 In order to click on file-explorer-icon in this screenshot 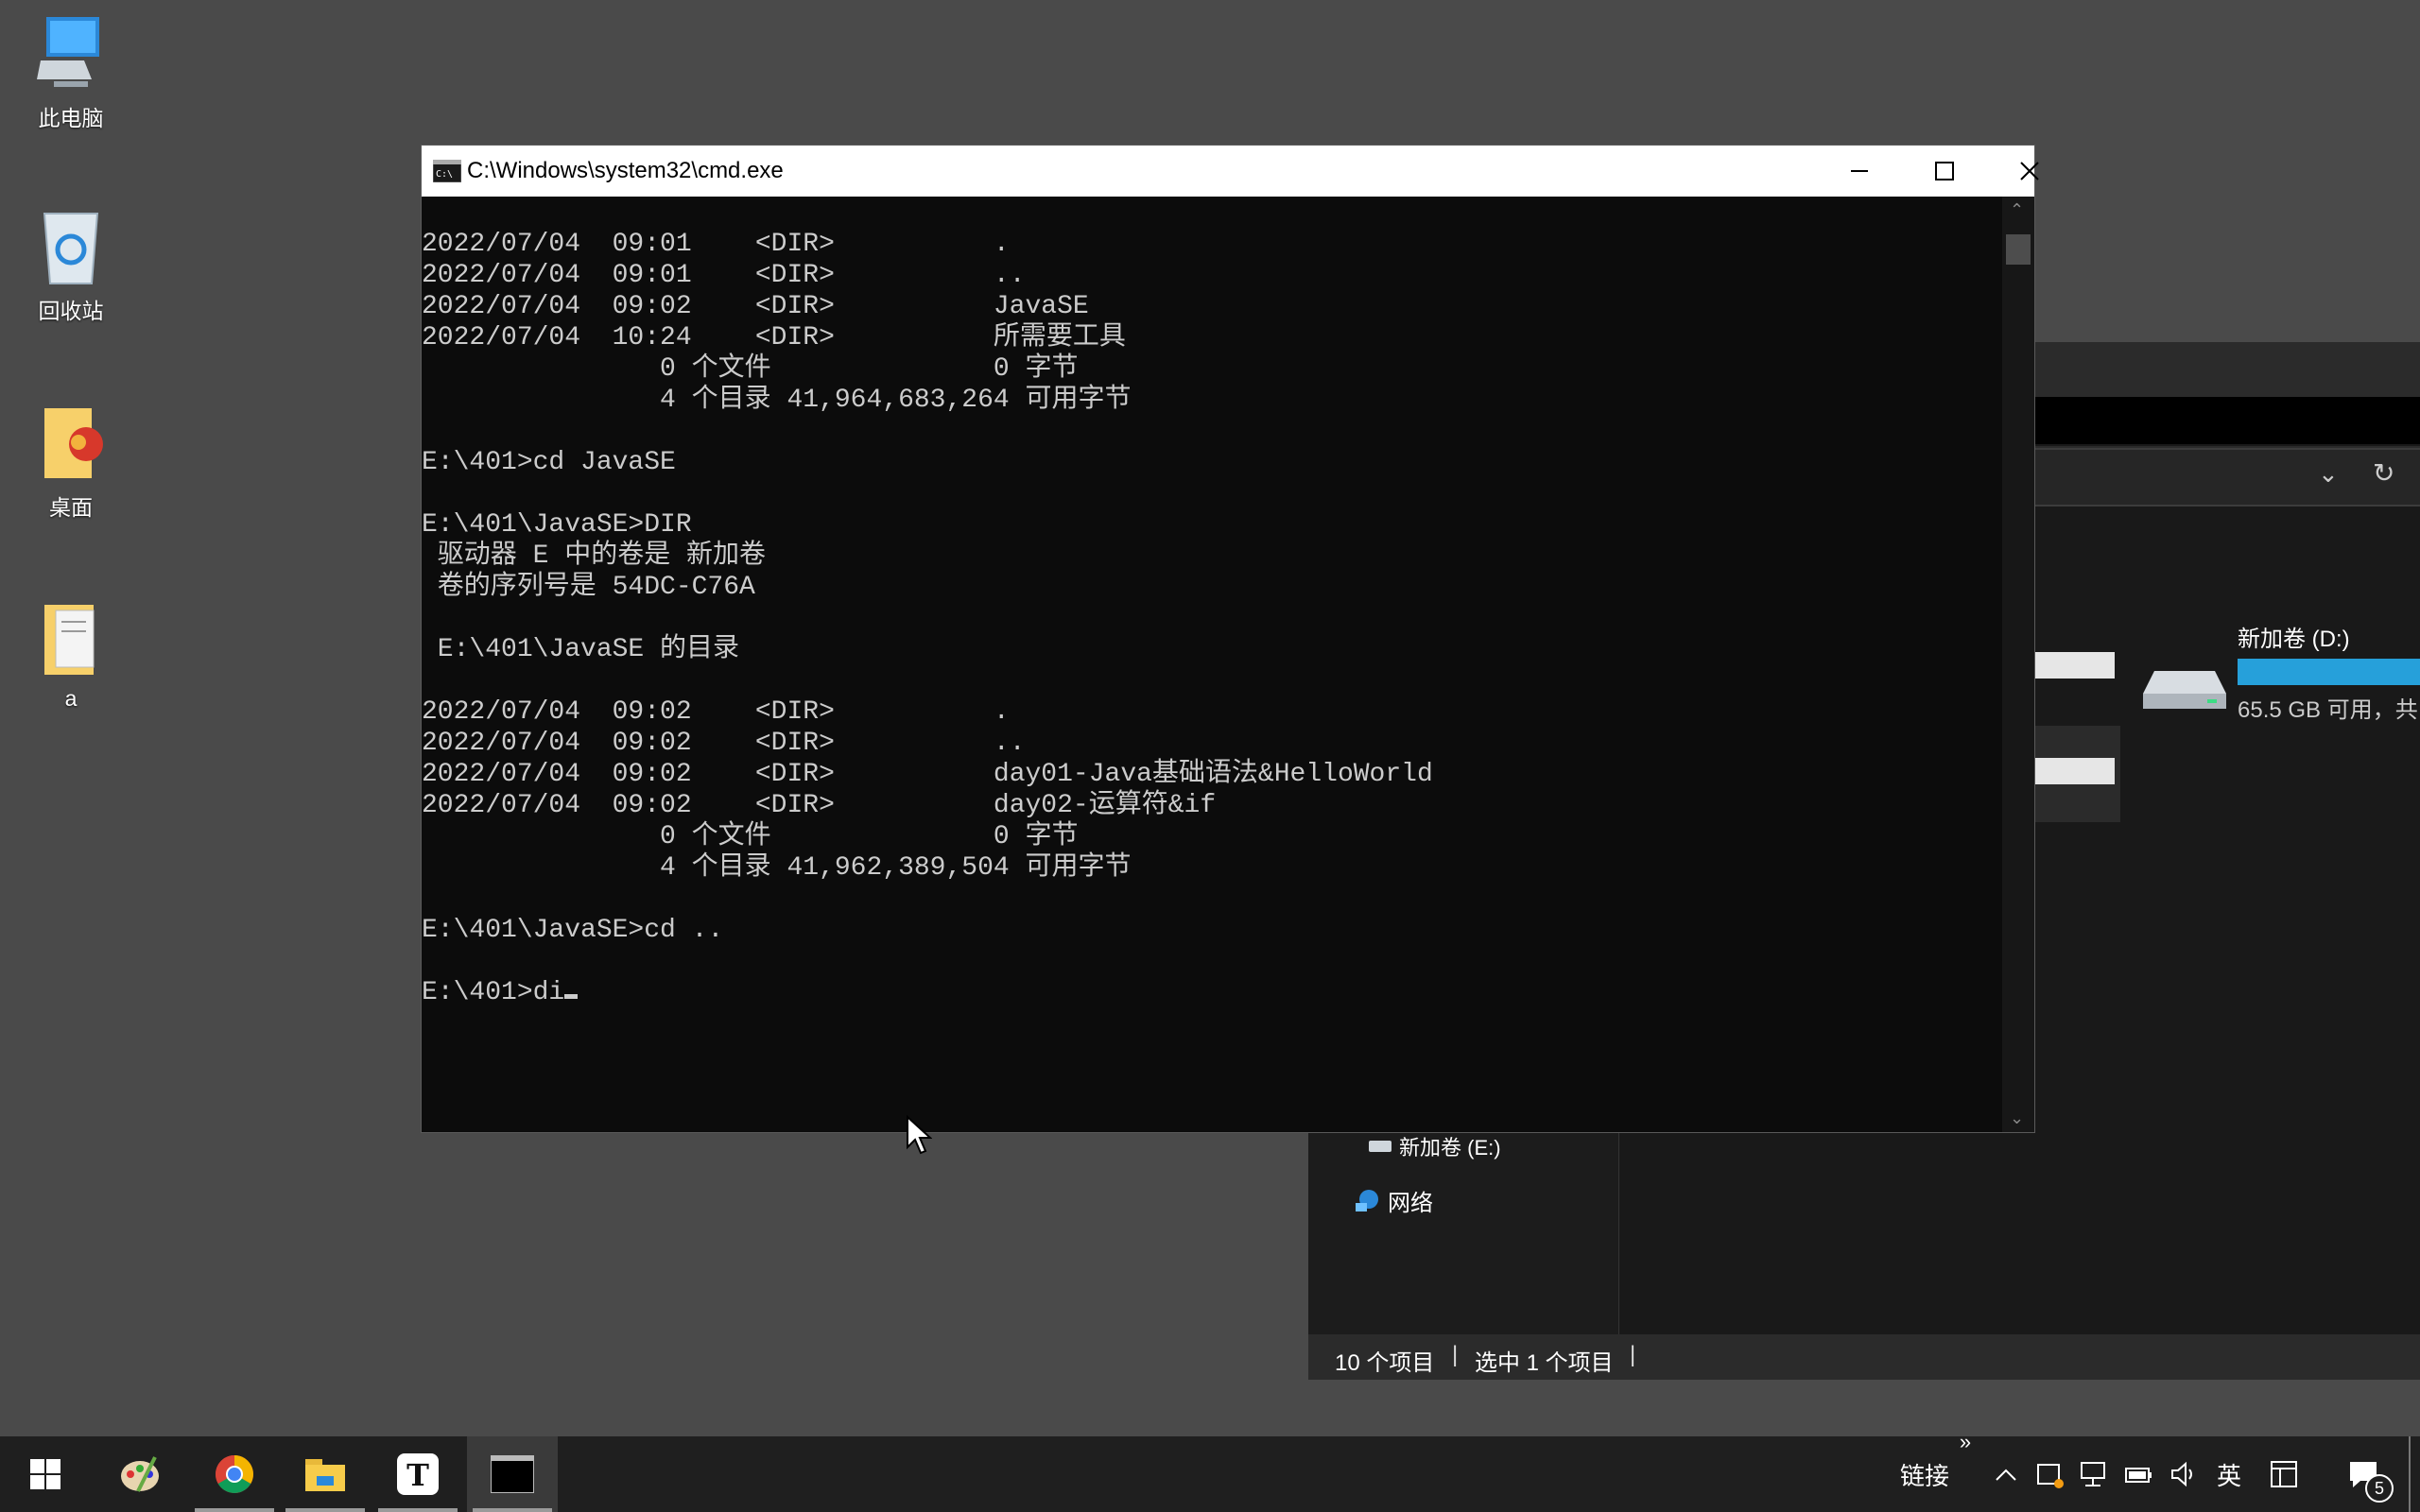, I will do `click(325, 1475)`.